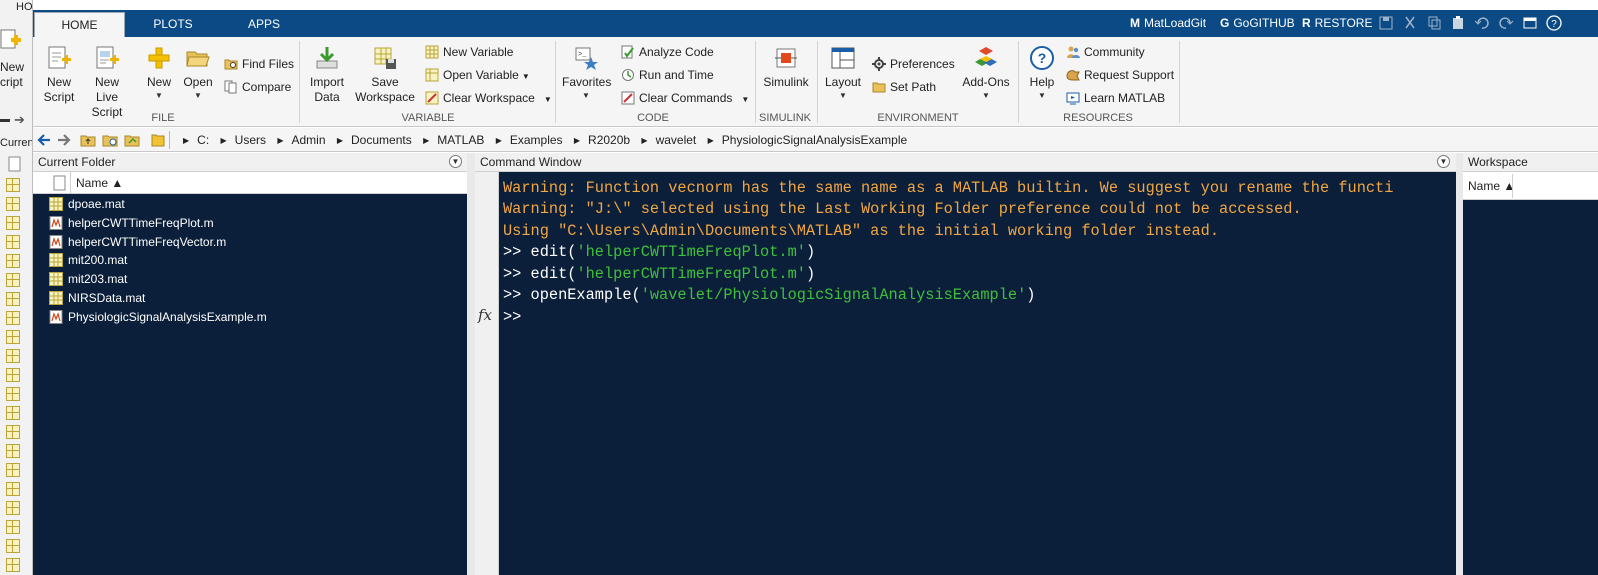 The width and height of the screenshot is (1598, 575). I want to click on open-variable-button: Open Variable ▼, so click(477, 76).